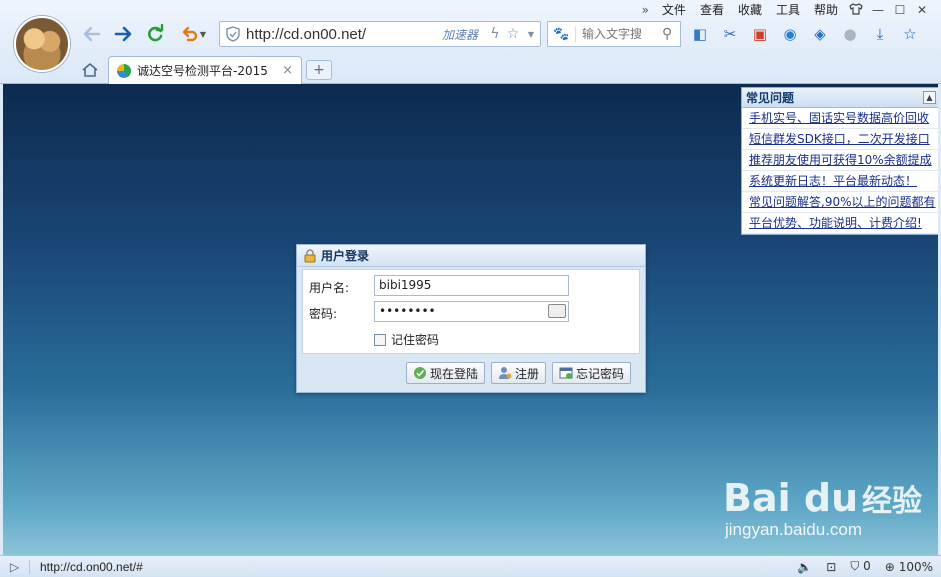 The height and width of the screenshot is (577, 941). What do you see at coordinates (566, 373) in the screenshot?
I see `window-icon` at bounding box center [566, 373].